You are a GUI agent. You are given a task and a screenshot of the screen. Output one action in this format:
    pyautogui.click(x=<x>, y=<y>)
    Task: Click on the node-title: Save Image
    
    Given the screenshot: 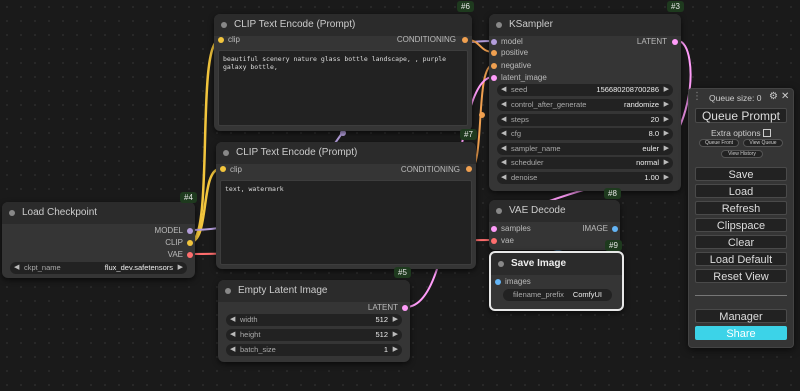 What is the action you would take?
    pyautogui.click(x=556, y=264)
    